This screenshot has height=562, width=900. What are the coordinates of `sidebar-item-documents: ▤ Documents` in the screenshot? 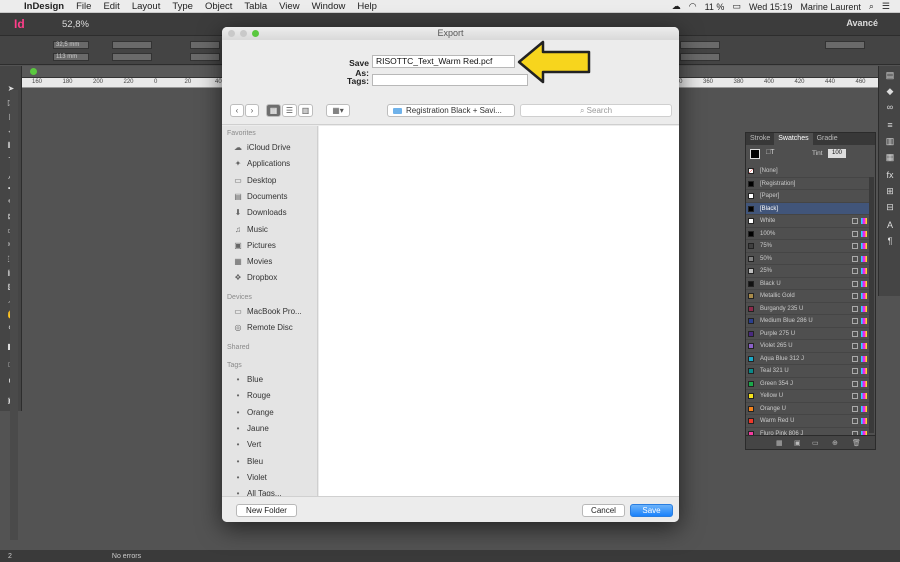 It's located at (260, 196).